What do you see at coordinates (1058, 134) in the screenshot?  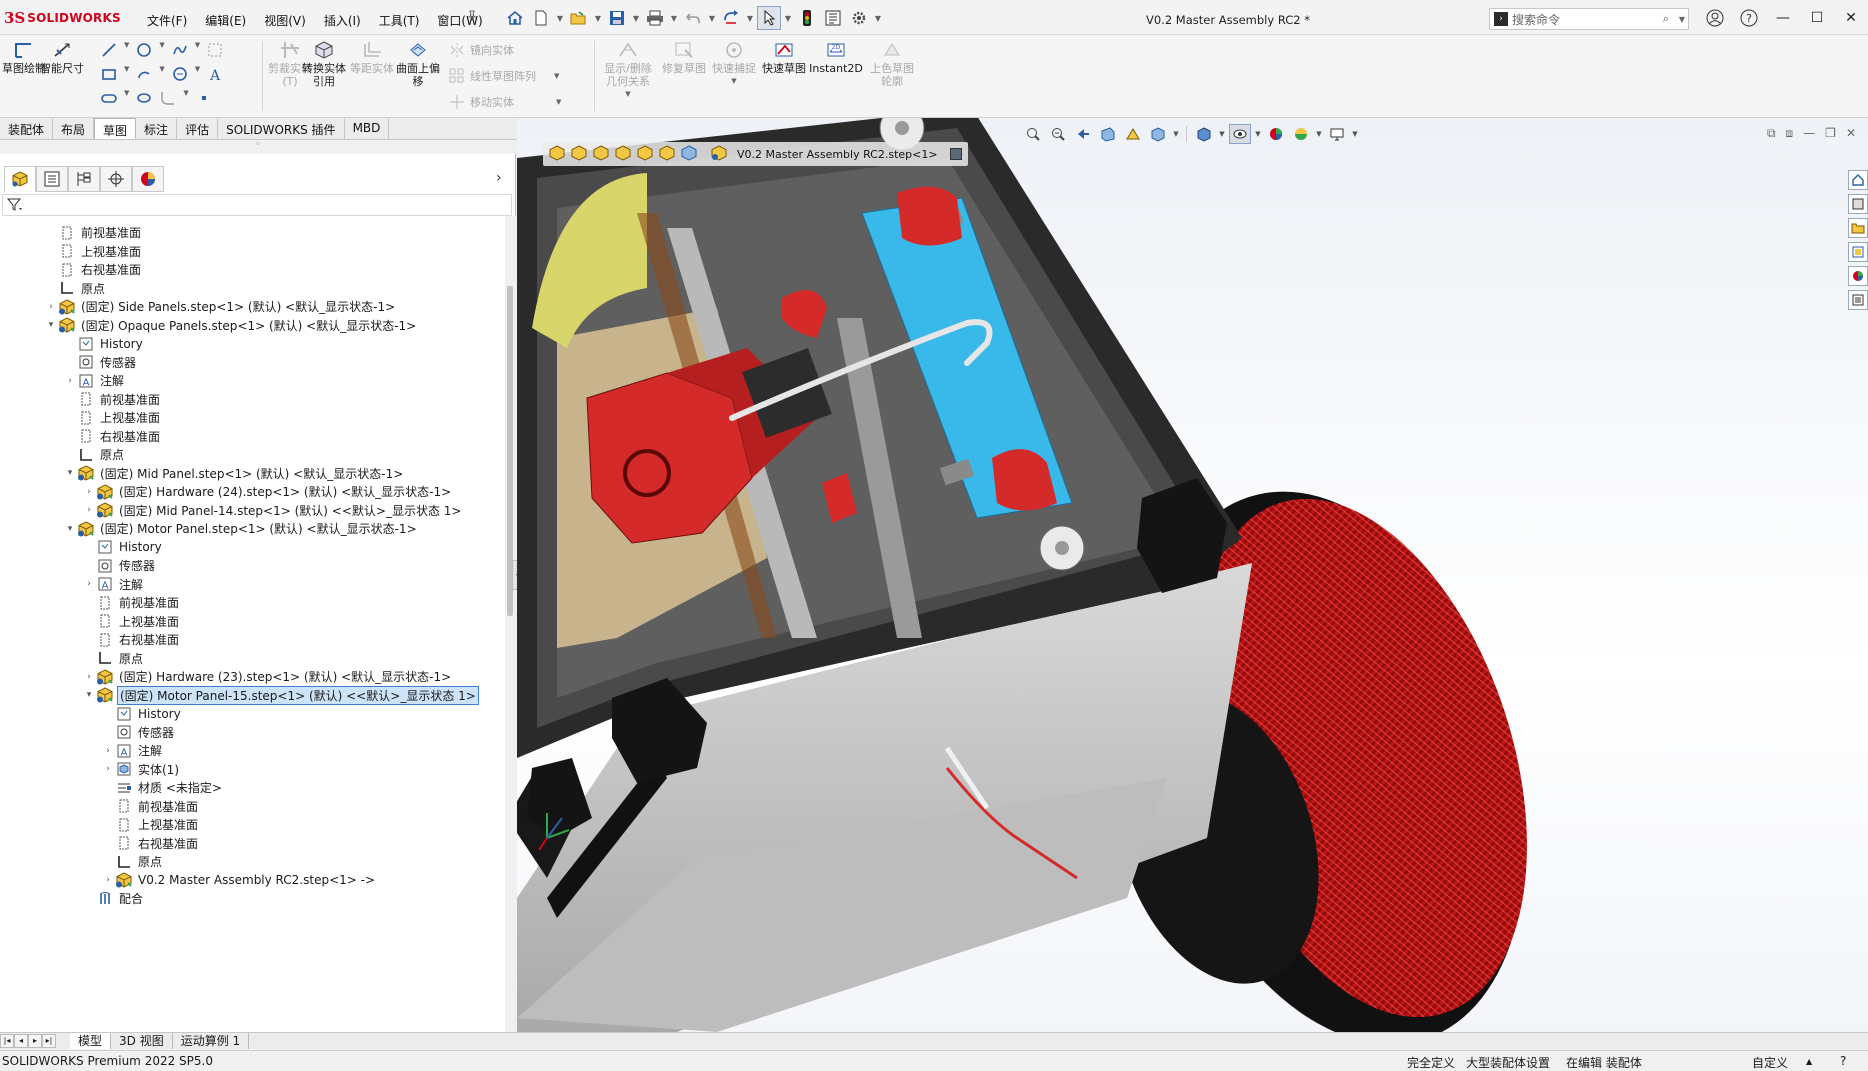 I see `zoom-to-area-icon` at bounding box center [1058, 134].